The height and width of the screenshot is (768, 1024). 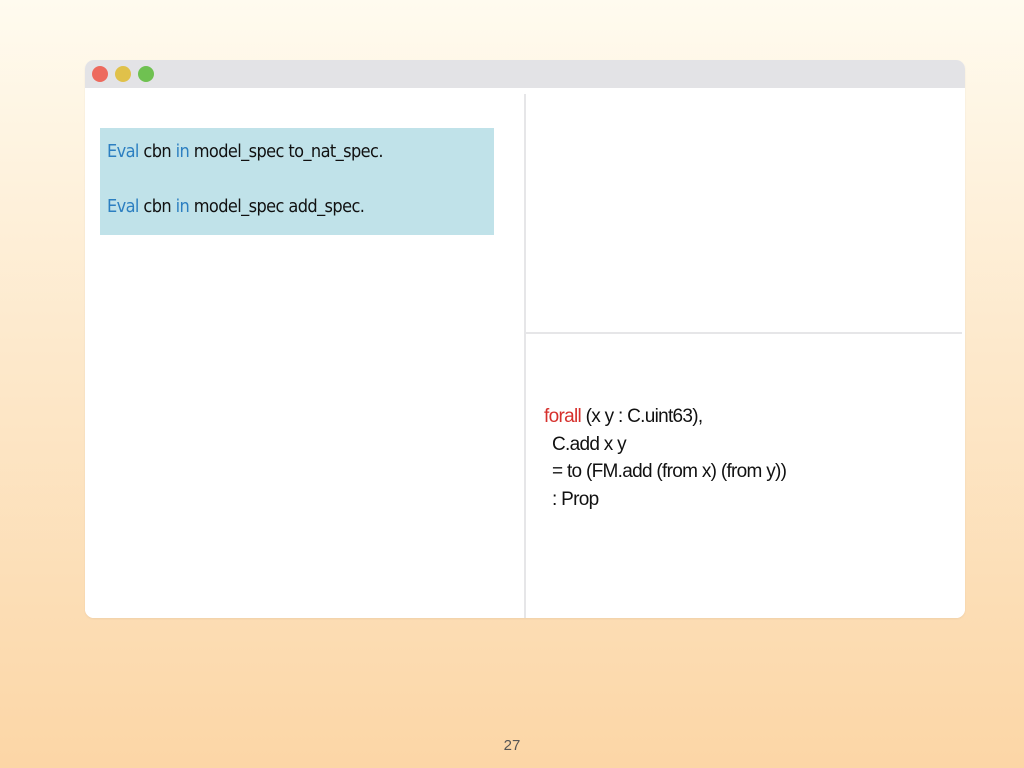 I want to click on window-titlebar, so click(x=525, y=74).